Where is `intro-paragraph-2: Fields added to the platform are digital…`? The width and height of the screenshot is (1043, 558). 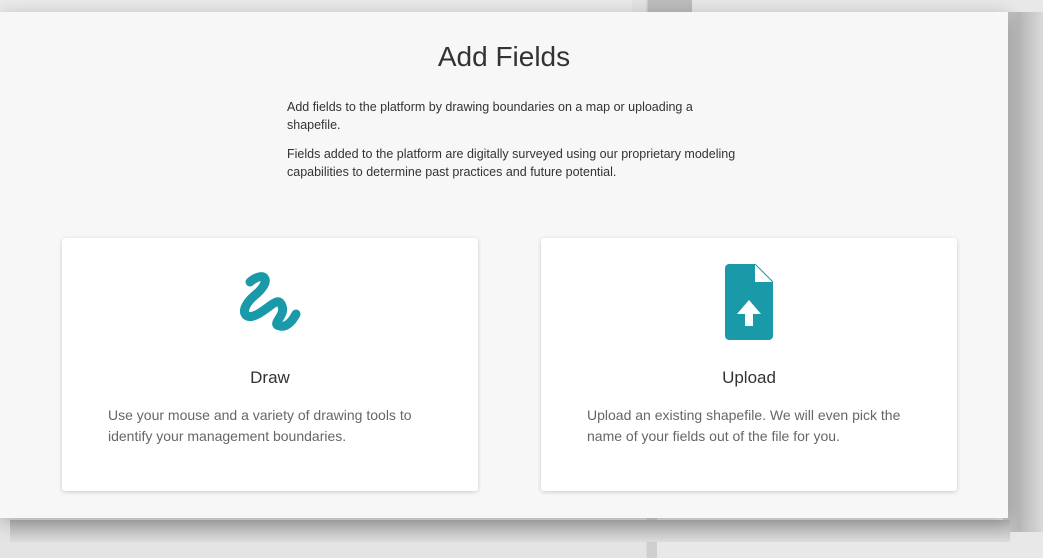
intro-paragraph-2: Fields added to the platform are digital… is located at coordinates (511, 163).